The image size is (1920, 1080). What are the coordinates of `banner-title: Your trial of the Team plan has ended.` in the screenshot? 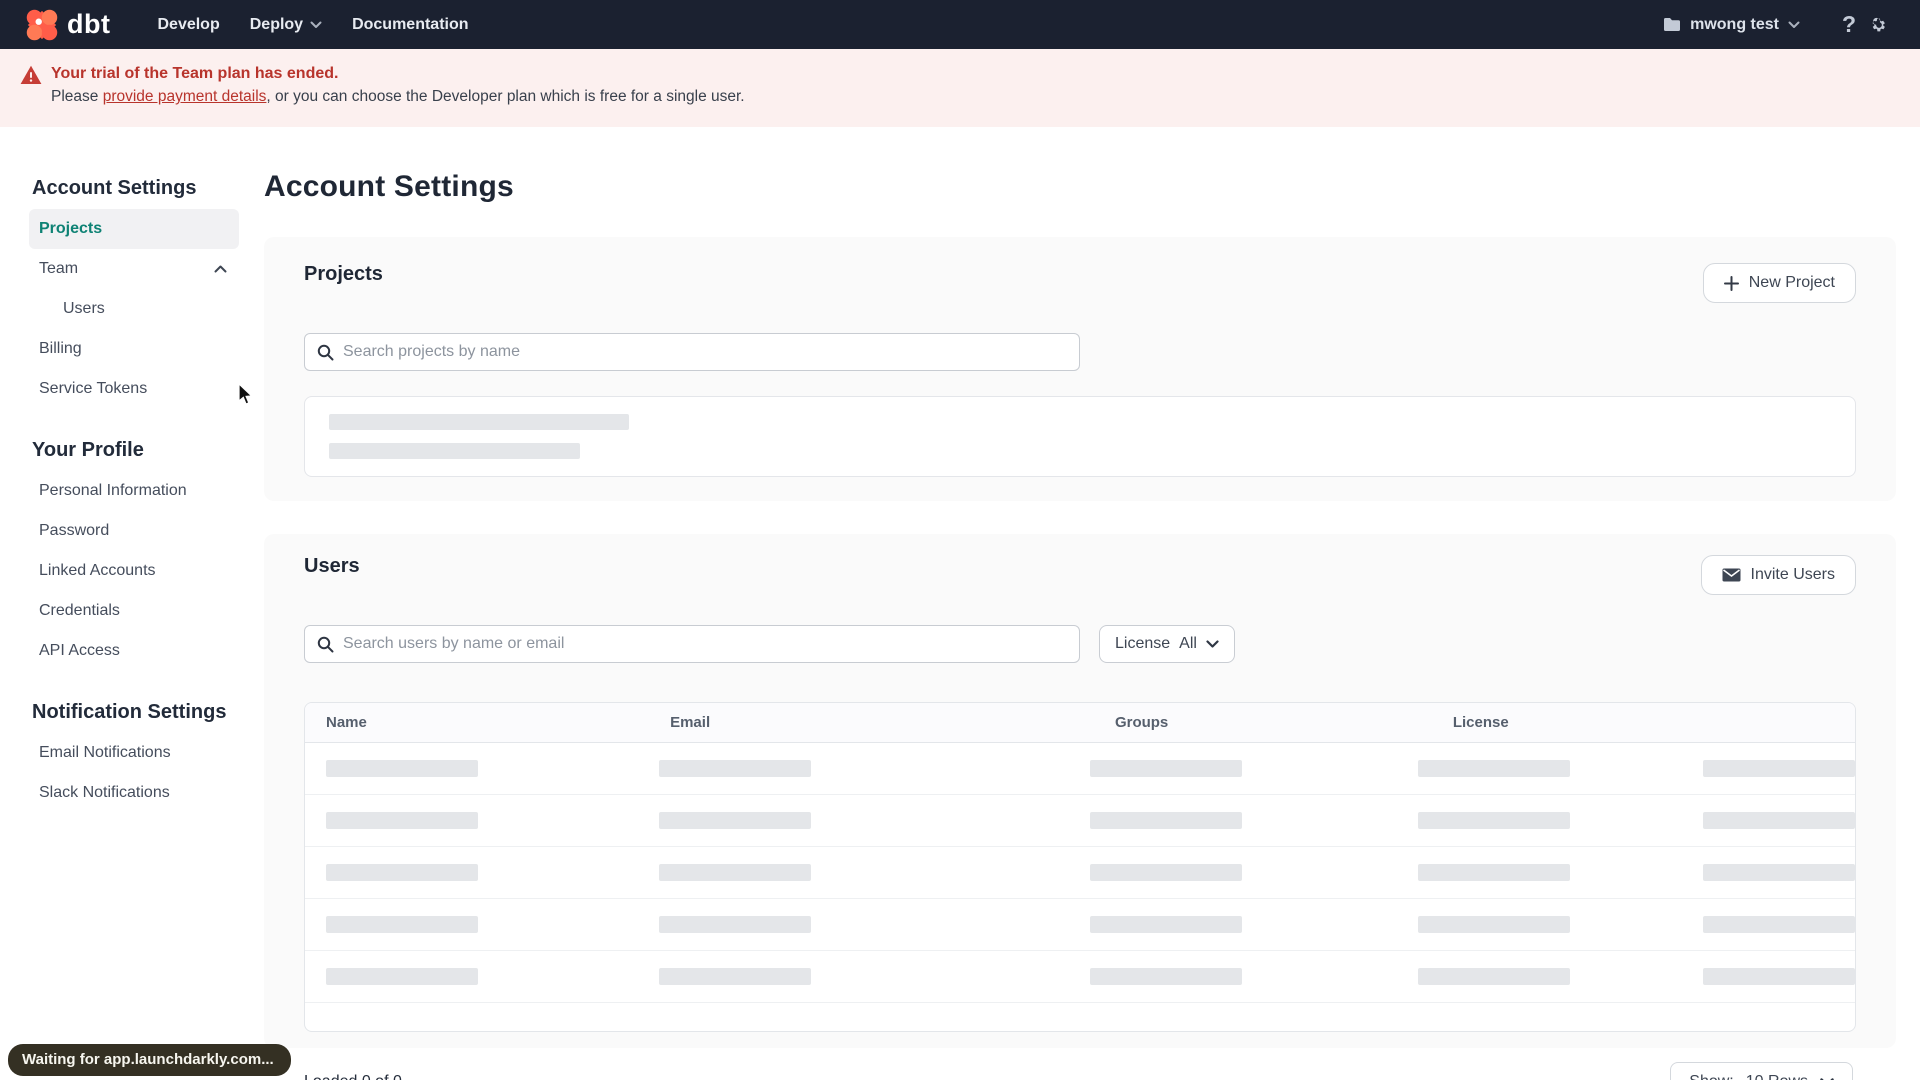 It's located at (195, 73).